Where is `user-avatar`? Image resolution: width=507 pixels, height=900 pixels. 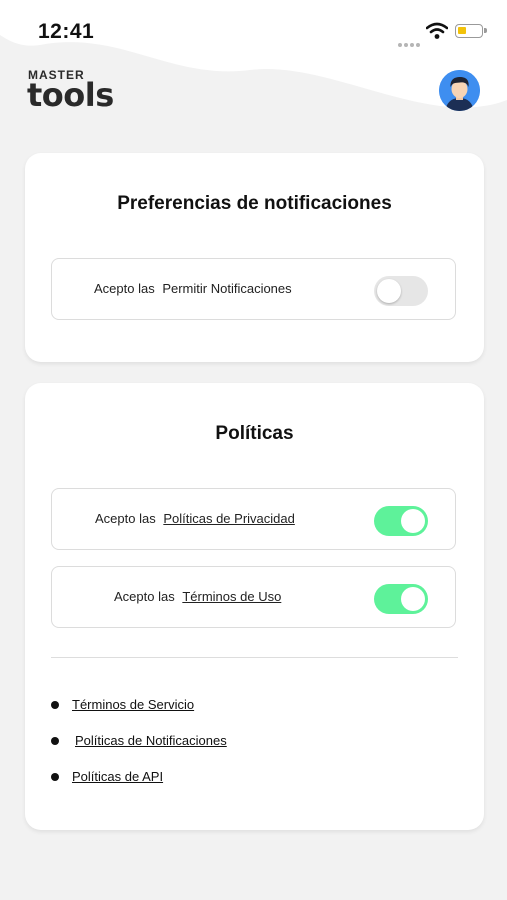
user-avatar is located at coordinates (459, 90).